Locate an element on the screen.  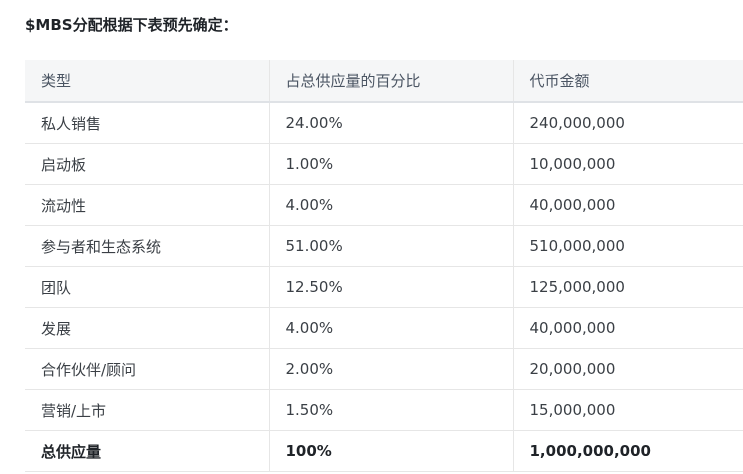
column-header-percent: 占总供应量的百分比 is located at coordinates (390, 81).